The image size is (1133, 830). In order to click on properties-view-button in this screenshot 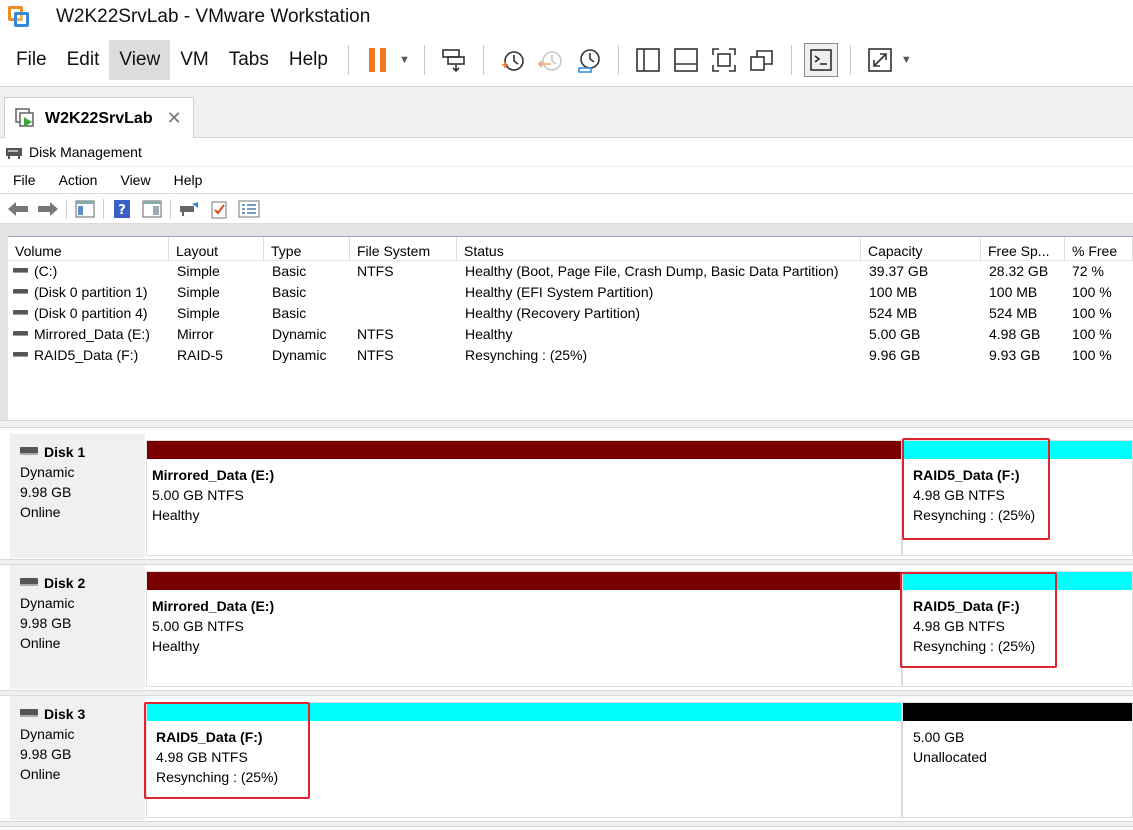, I will do `click(152, 209)`.